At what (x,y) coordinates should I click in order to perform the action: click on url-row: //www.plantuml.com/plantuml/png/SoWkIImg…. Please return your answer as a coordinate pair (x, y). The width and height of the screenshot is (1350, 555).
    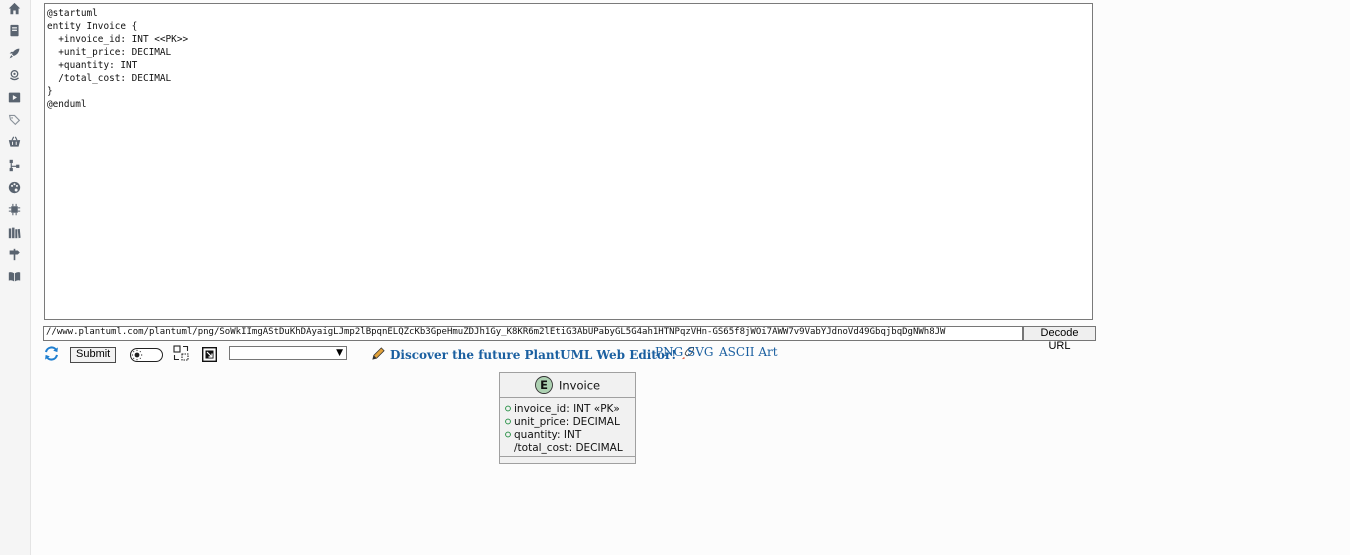
    Looking at the image, I should click on (569, 339).